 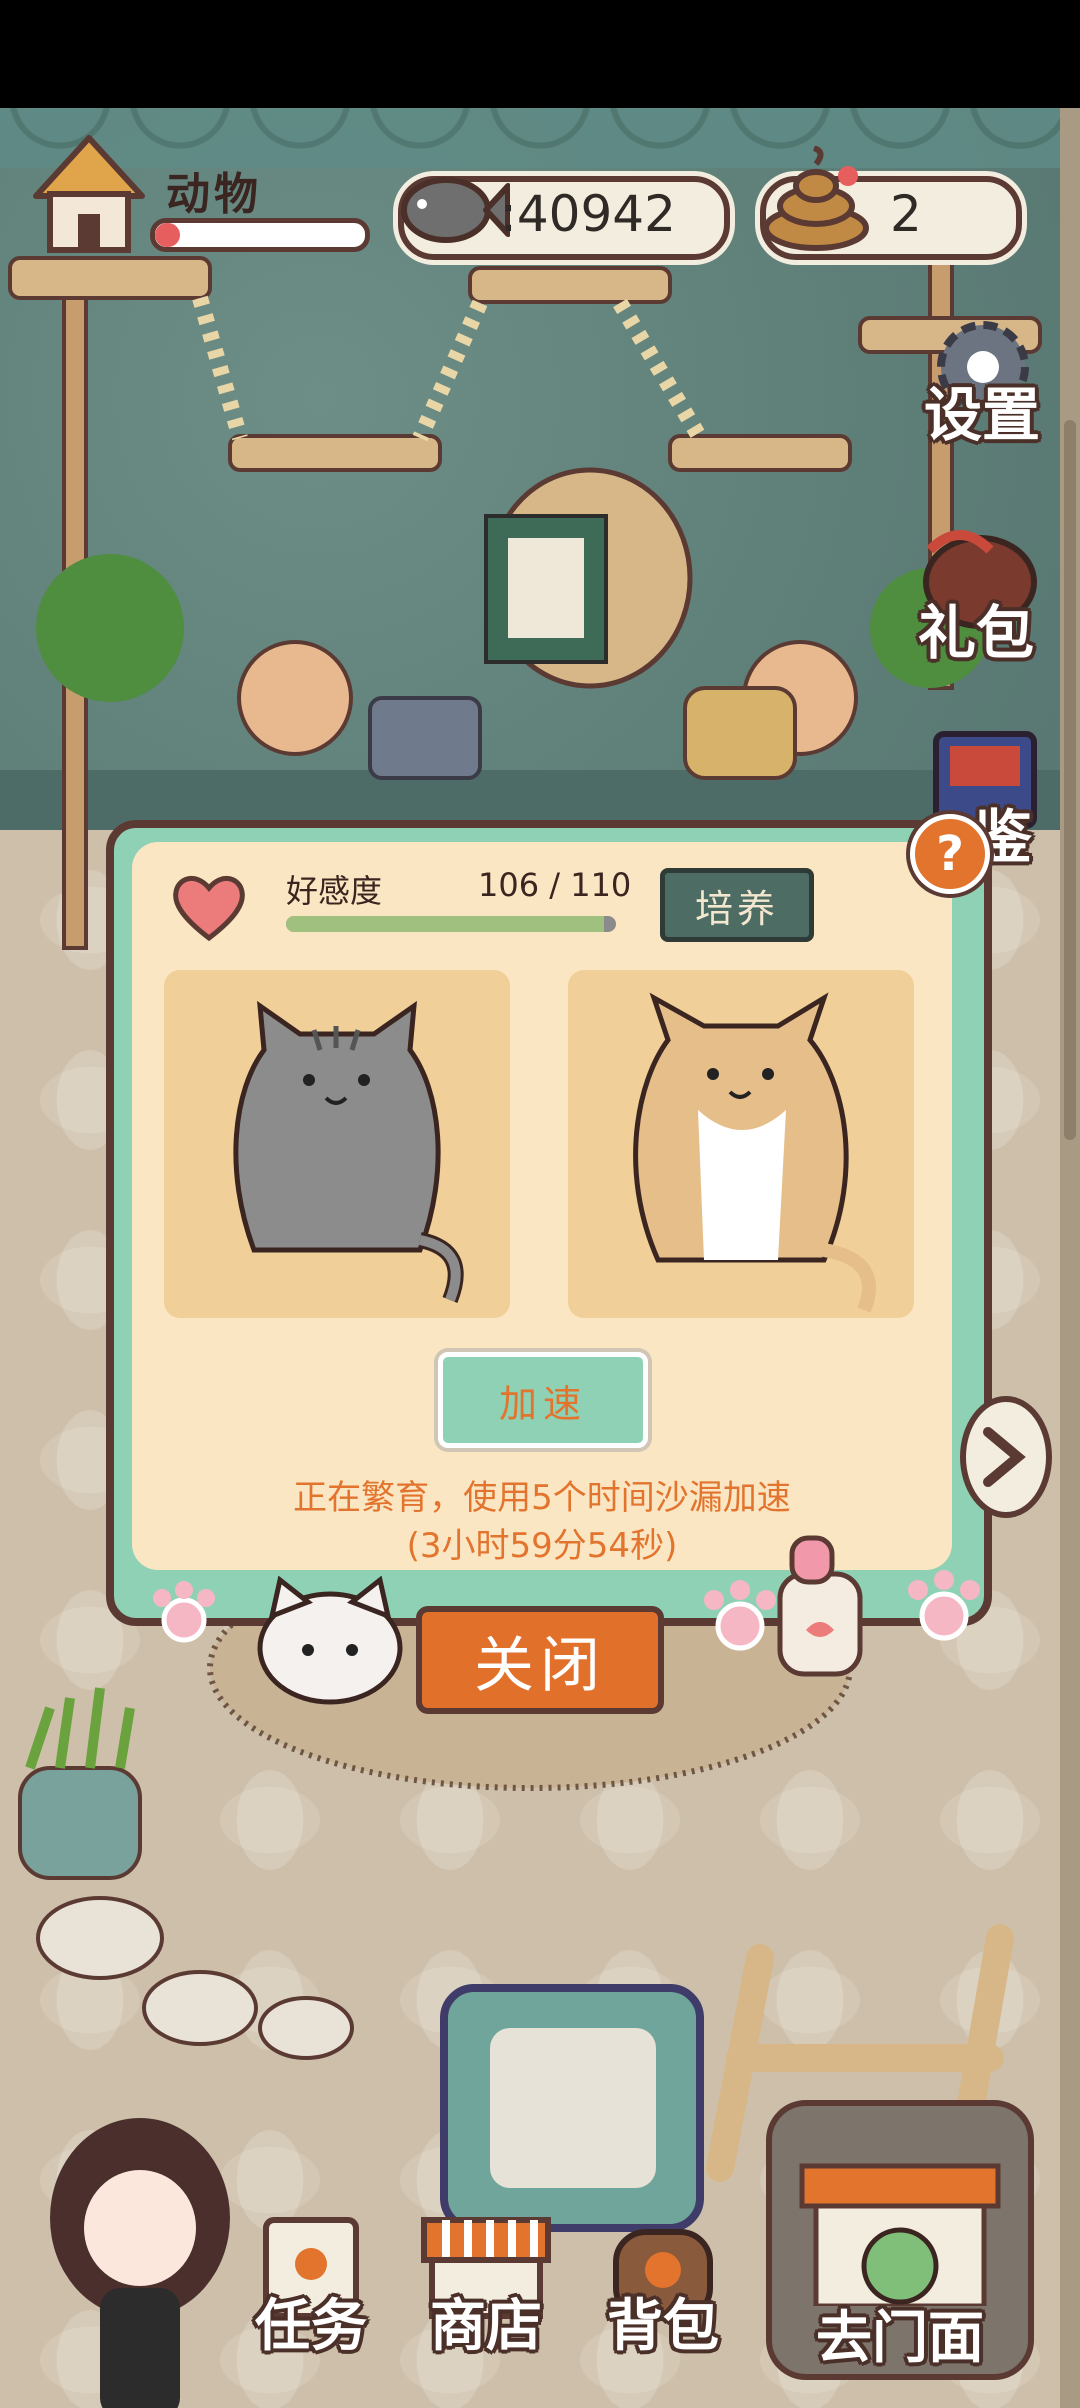 What do you see at coordinates (660, 370) in the screenshot?
I see `rope-bridge-center-right` at bounding box center [660, 370].